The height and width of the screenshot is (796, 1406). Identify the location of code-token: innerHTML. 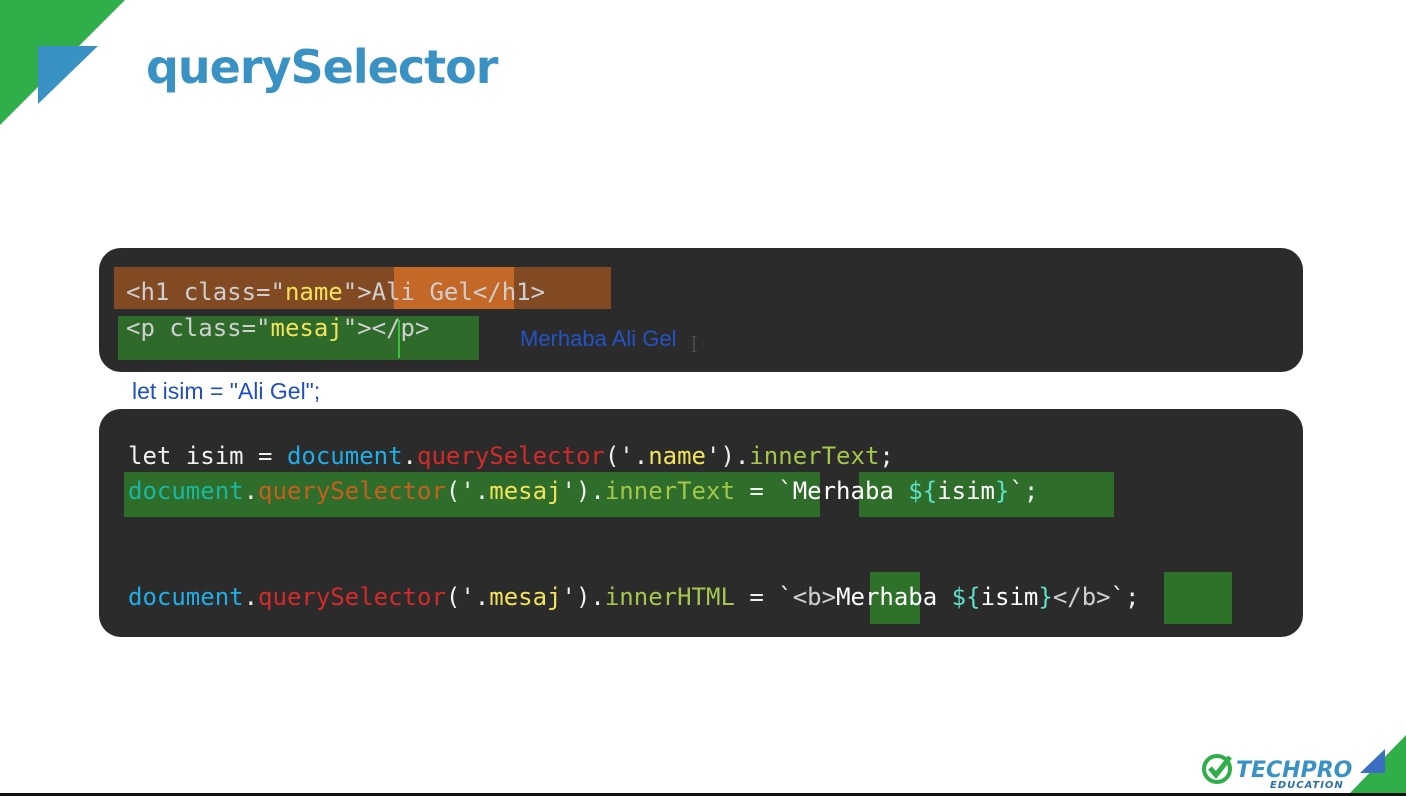
(669, 597).